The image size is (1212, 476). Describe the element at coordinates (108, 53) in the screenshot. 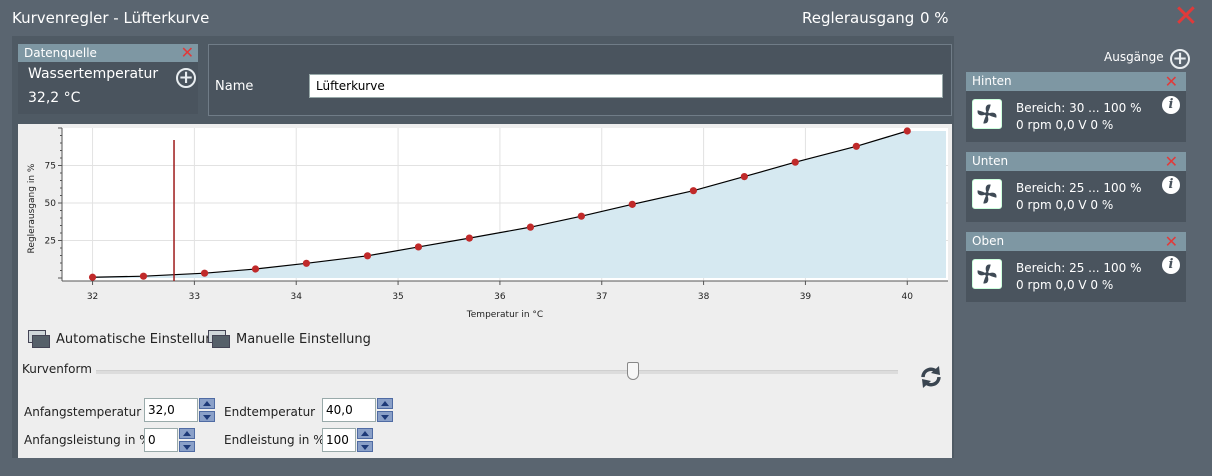

I see `datasource-header: Datenquelle ✕` at that location.